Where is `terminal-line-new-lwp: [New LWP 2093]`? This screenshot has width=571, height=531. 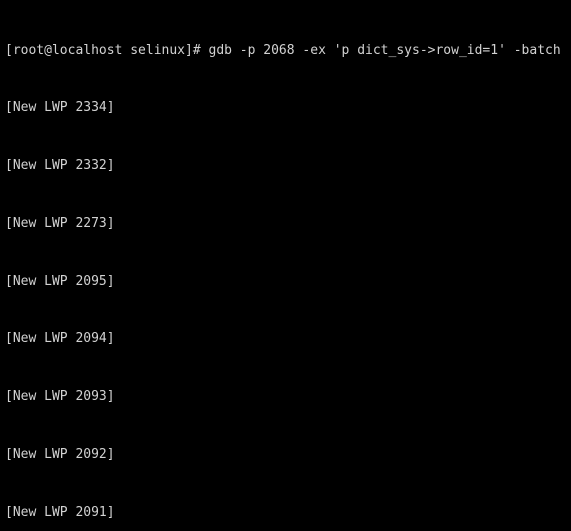 terminal-line-new-lwp: [New LWP 2093] is located at coordinates (60, 396).